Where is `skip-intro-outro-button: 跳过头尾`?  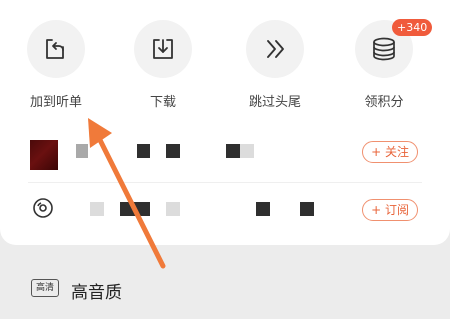 skip-intro-outro-button: 跳过头尾 is located at coordinates (275, 65).